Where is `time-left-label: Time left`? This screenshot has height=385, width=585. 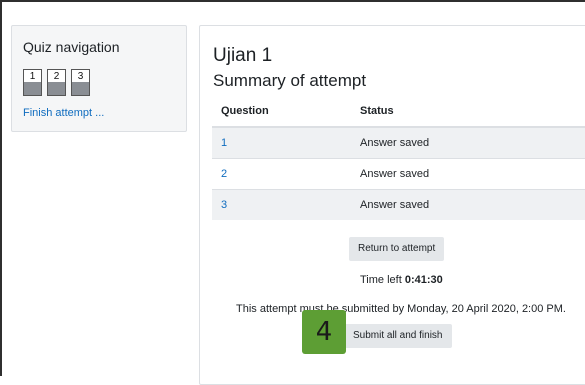 time-left-label: Time left is located at coordinates (382, 280).